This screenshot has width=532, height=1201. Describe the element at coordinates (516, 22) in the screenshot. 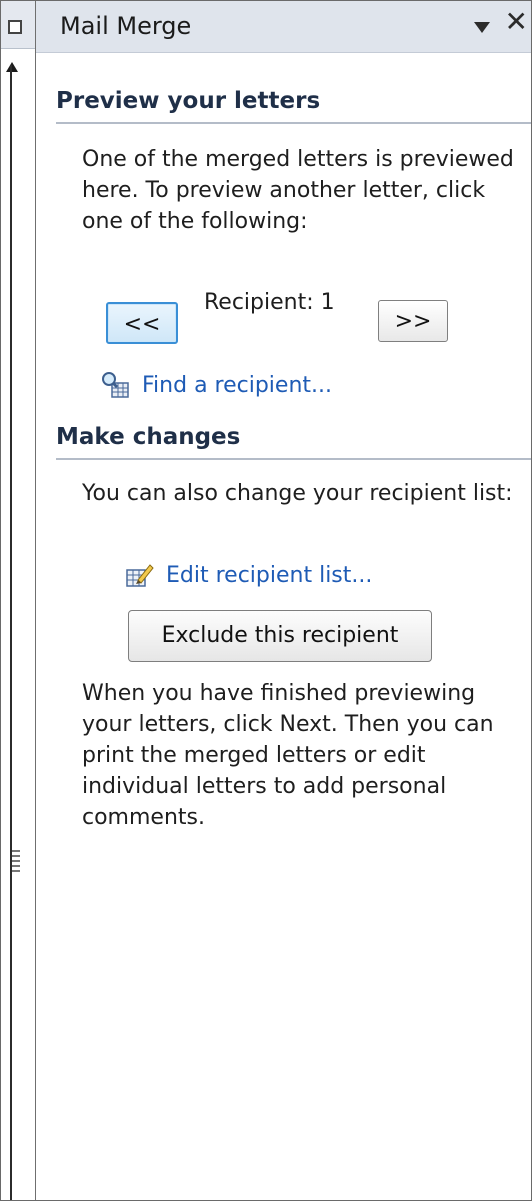

I see `close-icon: ✕` at that location.